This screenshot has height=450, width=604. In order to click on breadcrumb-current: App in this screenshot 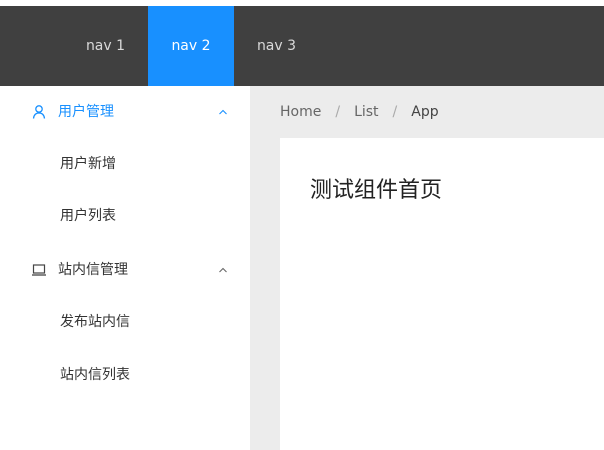, I will do `click(425, 112)`.